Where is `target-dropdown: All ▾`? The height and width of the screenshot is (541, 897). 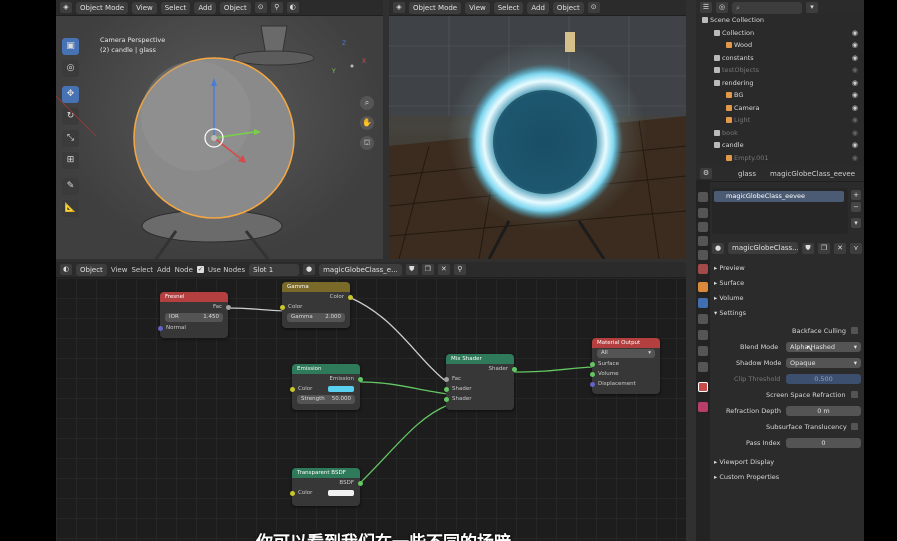 target-dropdown: All ▾ is located at coordinates (626, 353).